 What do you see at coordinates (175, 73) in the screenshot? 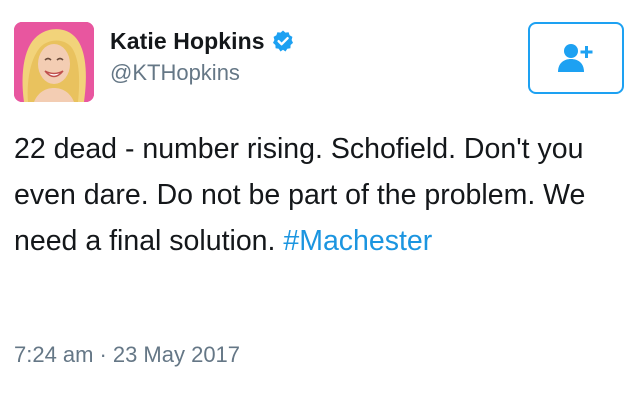
I see `user-handle: @KTHopkins` at bounding box center [175, 73].